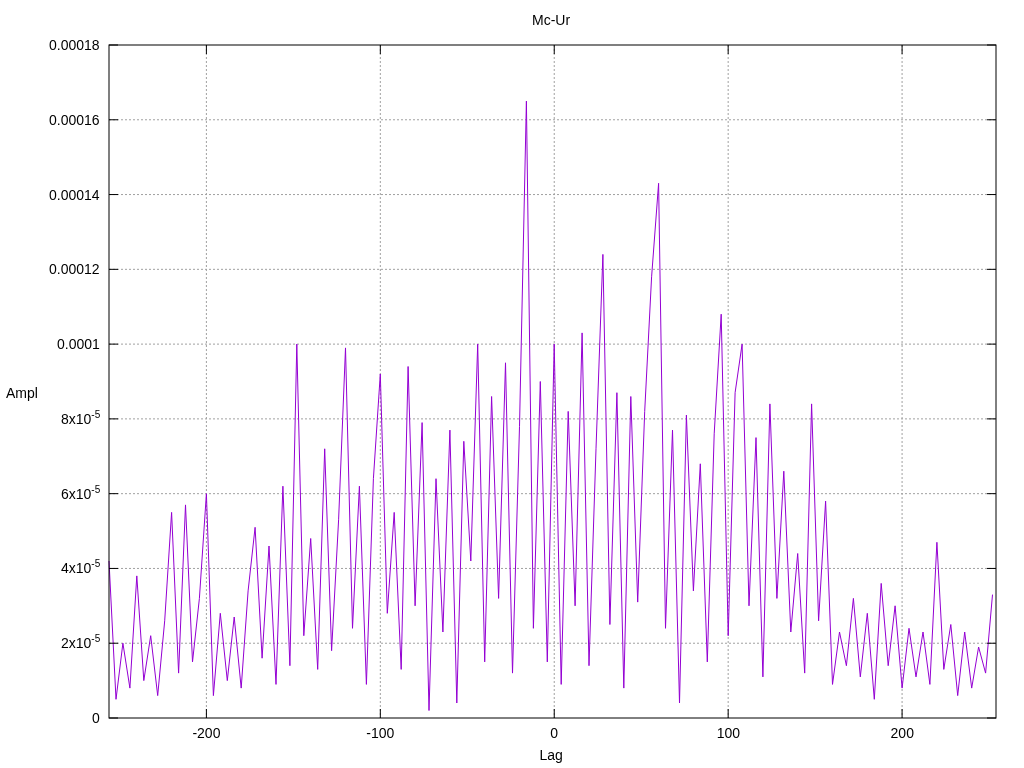 This screenshot has height=768, width=1024. Describe the element at coordinates (554, 733) in the screenshot. I see `x-tick-label: 0` at that location.